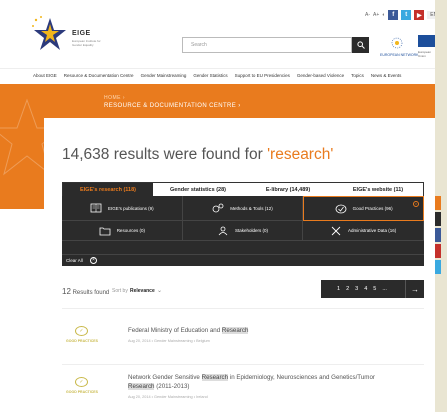 The image size is (447, 412). I want to click on pagination: 1 2 3 4 5 ... →, so click(372, 289).